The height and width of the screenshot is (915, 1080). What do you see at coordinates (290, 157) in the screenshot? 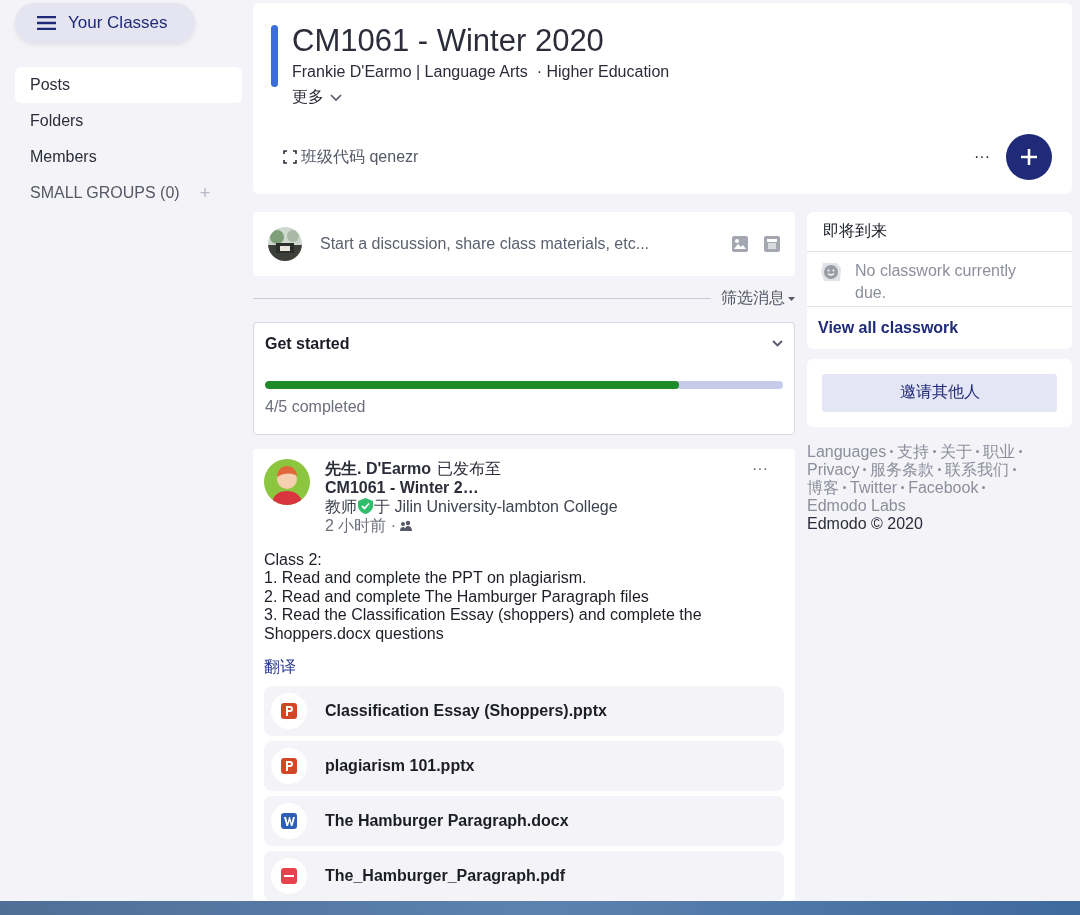
I see `bracket-icon` at bounding box center [290, 157].